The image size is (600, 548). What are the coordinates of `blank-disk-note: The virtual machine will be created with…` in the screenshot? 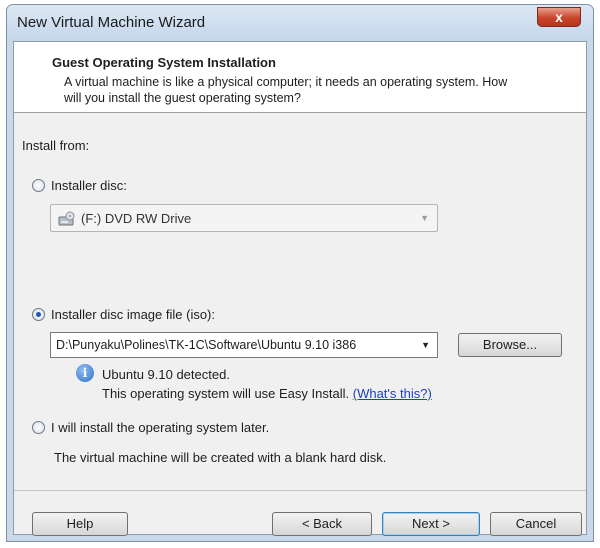 It's located at (220, 457).